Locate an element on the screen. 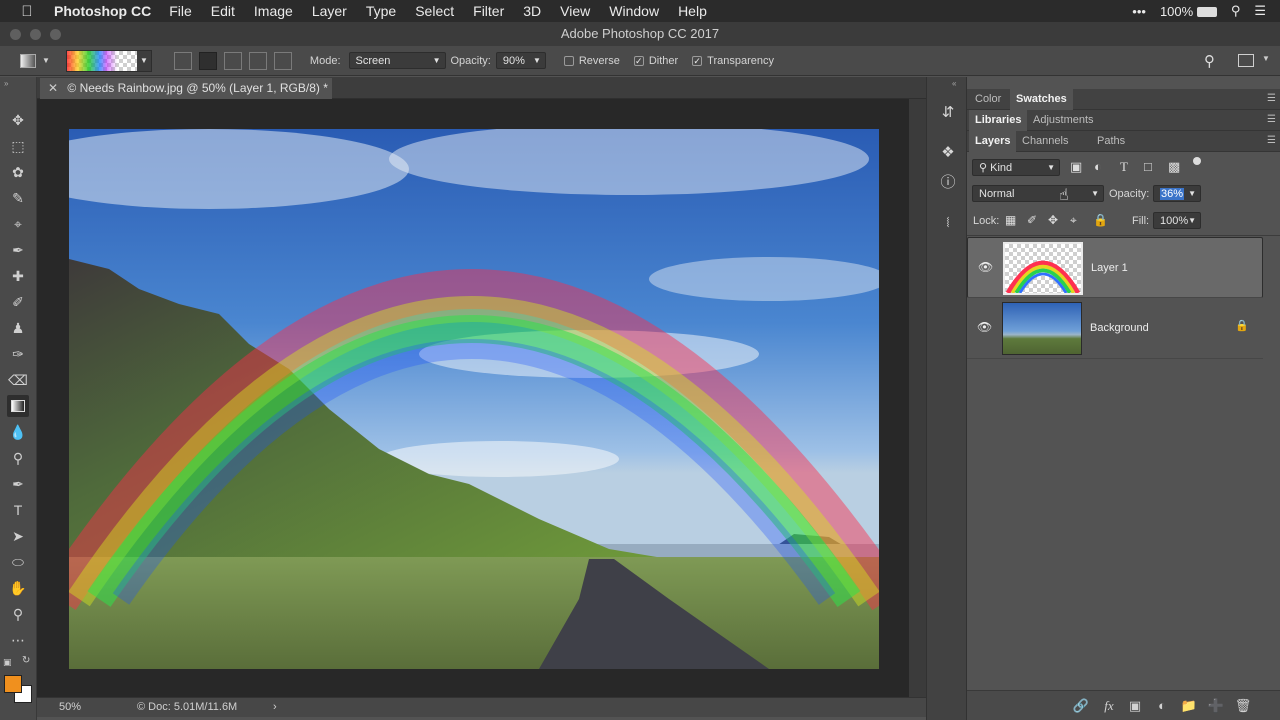  dither-checkbox: ✓ is located at coordinates (638, 60).